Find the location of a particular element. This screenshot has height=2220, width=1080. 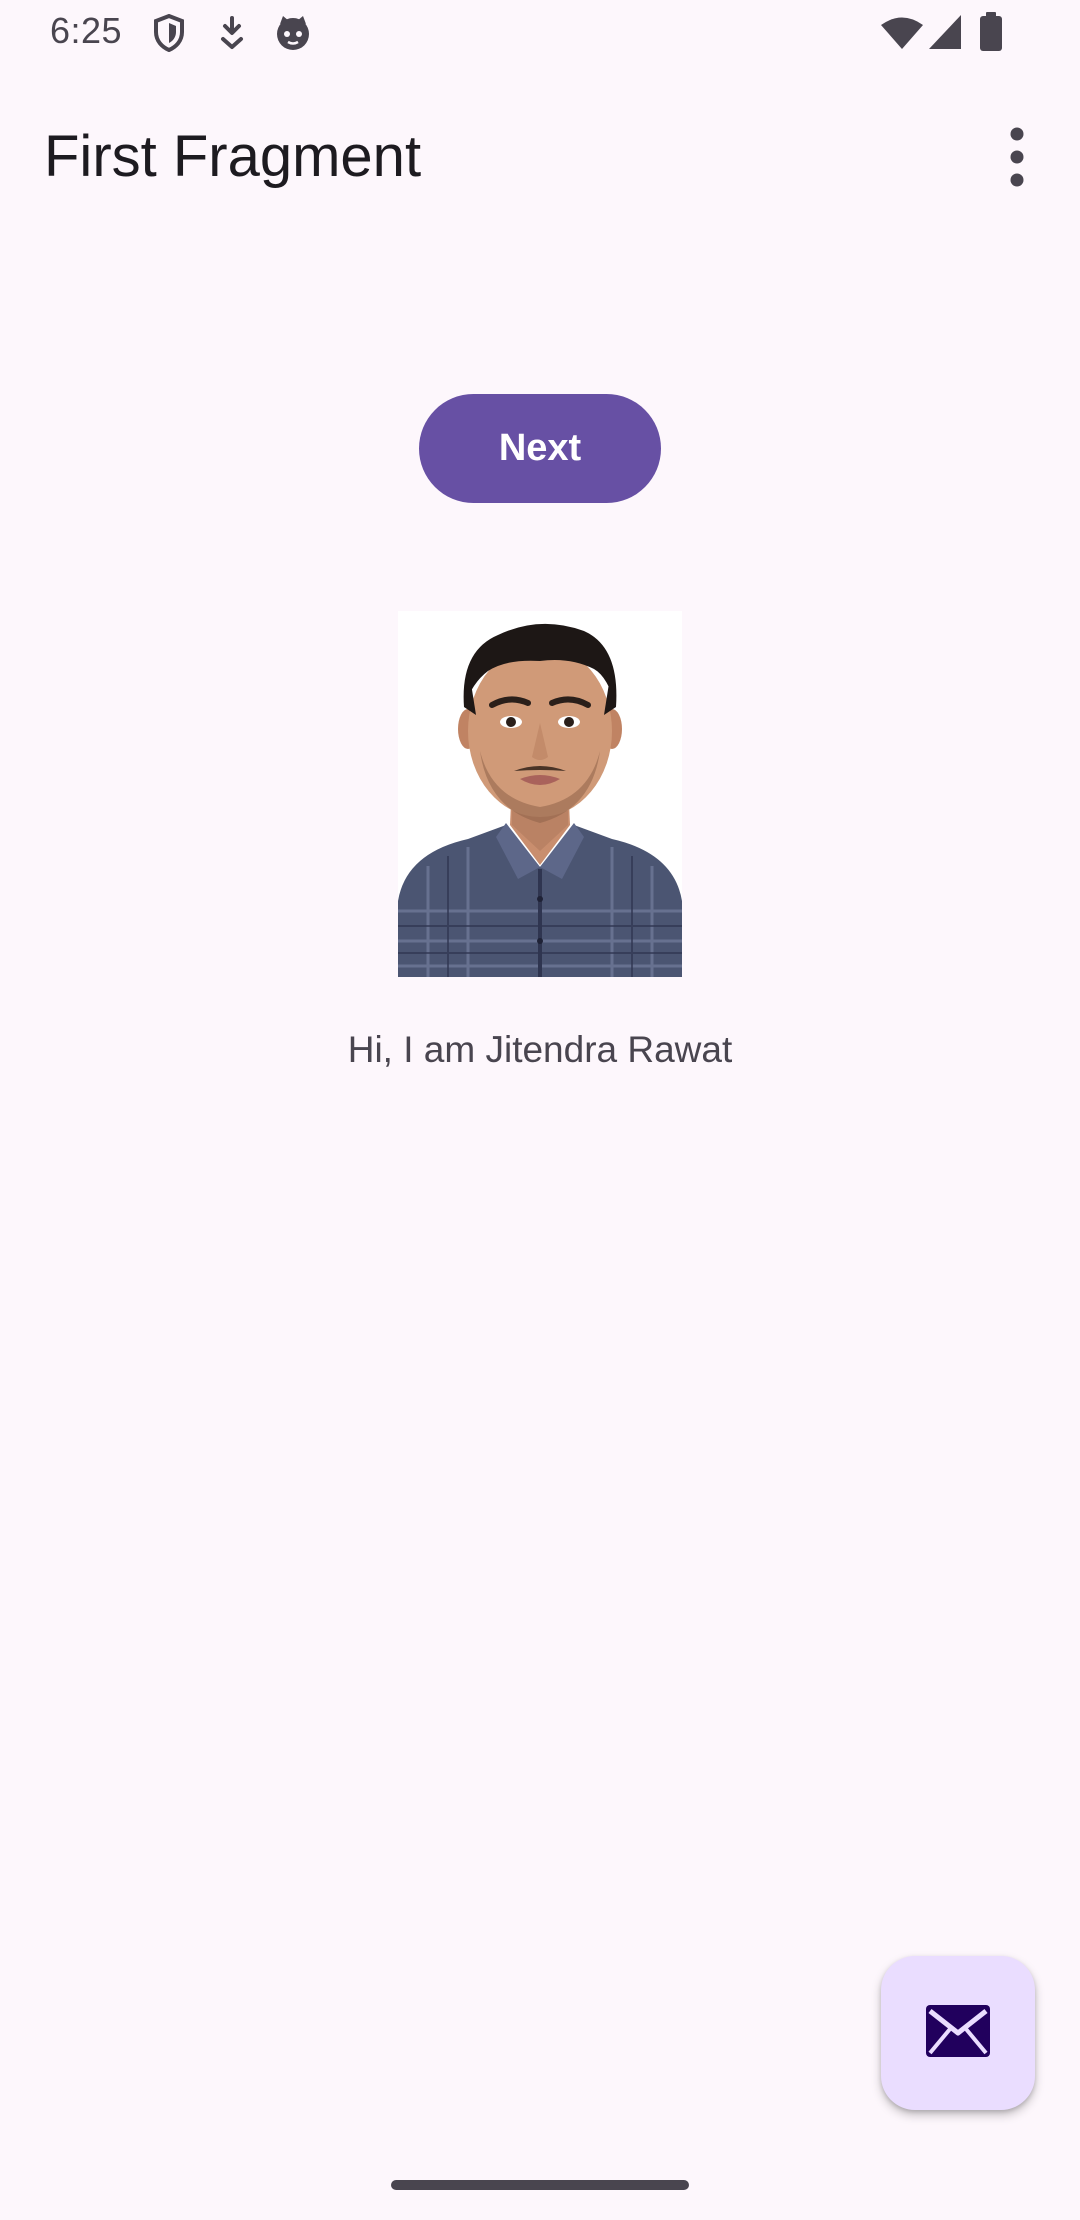

profile-photo is located at coordinates (540, 794).